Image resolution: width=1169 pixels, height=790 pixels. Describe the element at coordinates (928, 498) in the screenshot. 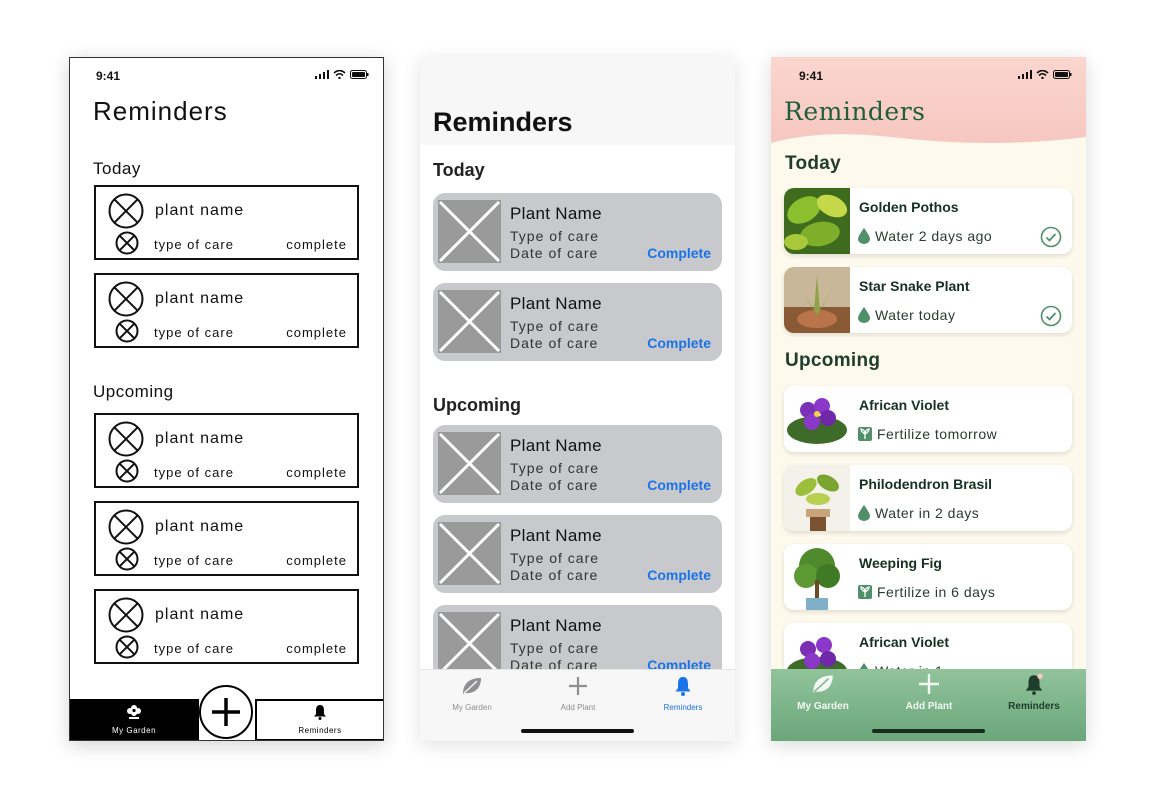

I see `reminder-card: Philodendron Brasil Water in 2 days` at that location.